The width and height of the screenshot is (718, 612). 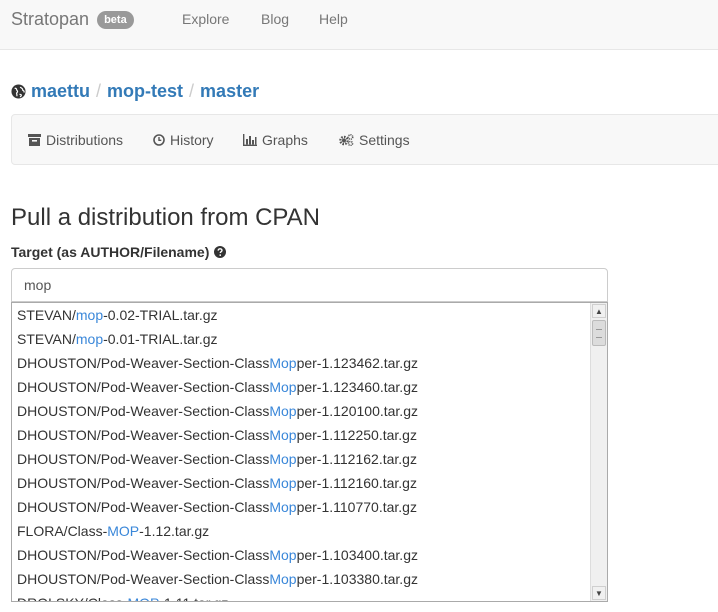 What do you see at coordinates (145, 91) in the screenshot?
I see `breadcrumb-repo-link: mop-test` at bounding box center [145, 91].